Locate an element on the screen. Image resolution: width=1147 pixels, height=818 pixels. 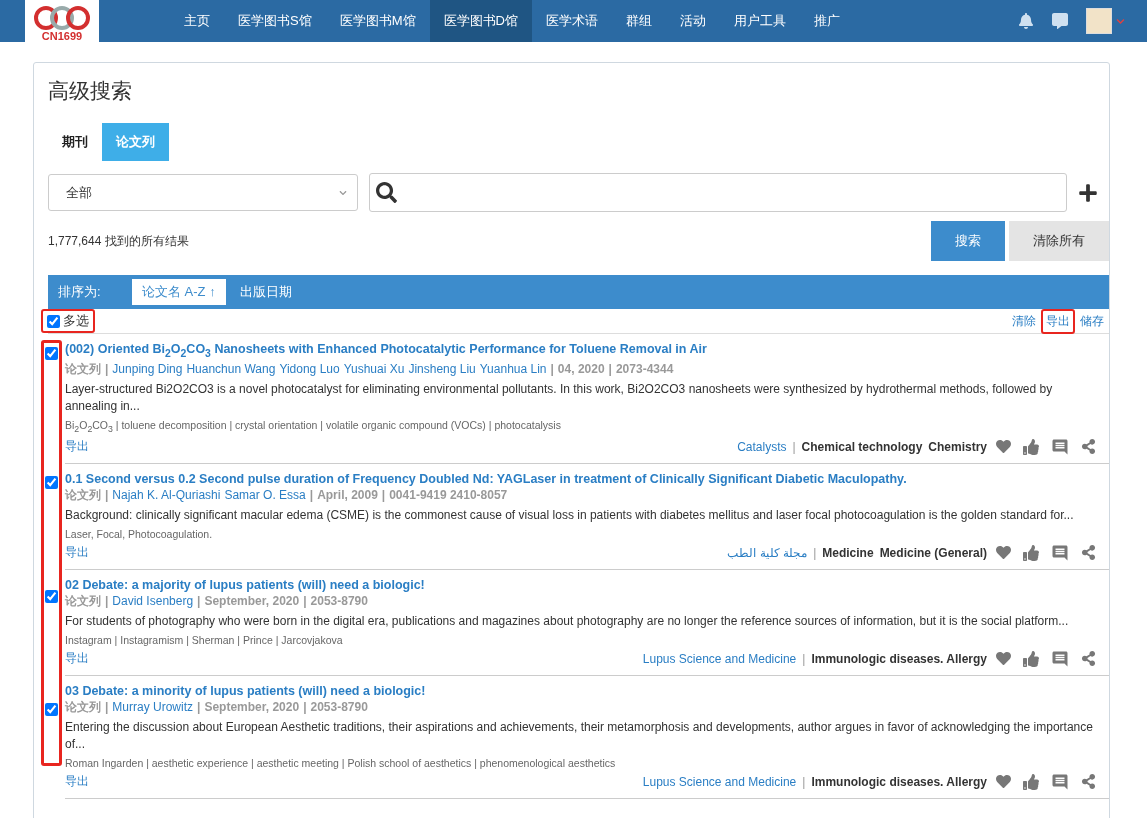
subject-label: Chemical technology is located at coordinates (862, 446).